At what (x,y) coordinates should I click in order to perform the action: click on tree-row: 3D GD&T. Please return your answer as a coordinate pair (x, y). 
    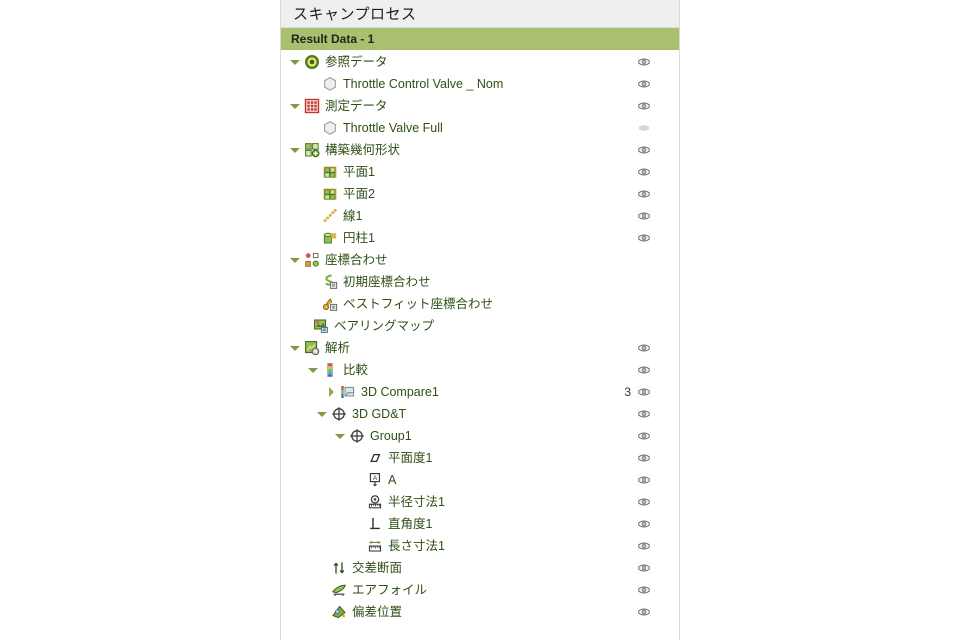
    Looking at the image, I should click on (480, 414).